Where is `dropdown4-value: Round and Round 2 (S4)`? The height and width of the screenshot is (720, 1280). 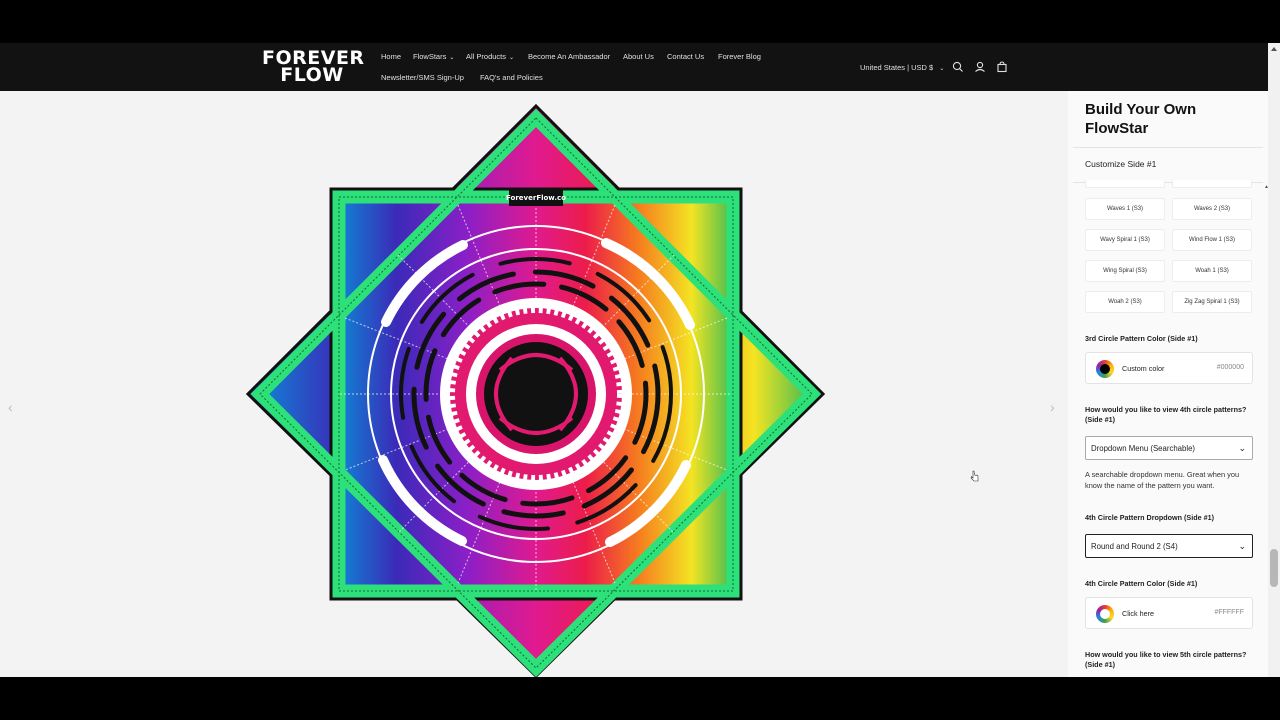 dropdown4-value: Round and Round 2 (S4) is located at coordinates (1134, 546).